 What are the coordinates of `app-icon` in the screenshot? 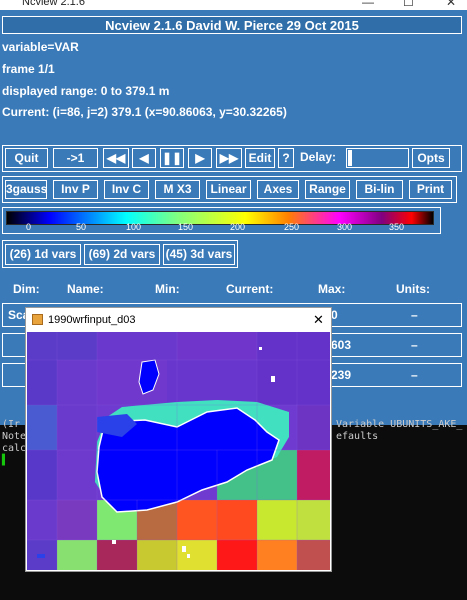 It's located at (37, 319).